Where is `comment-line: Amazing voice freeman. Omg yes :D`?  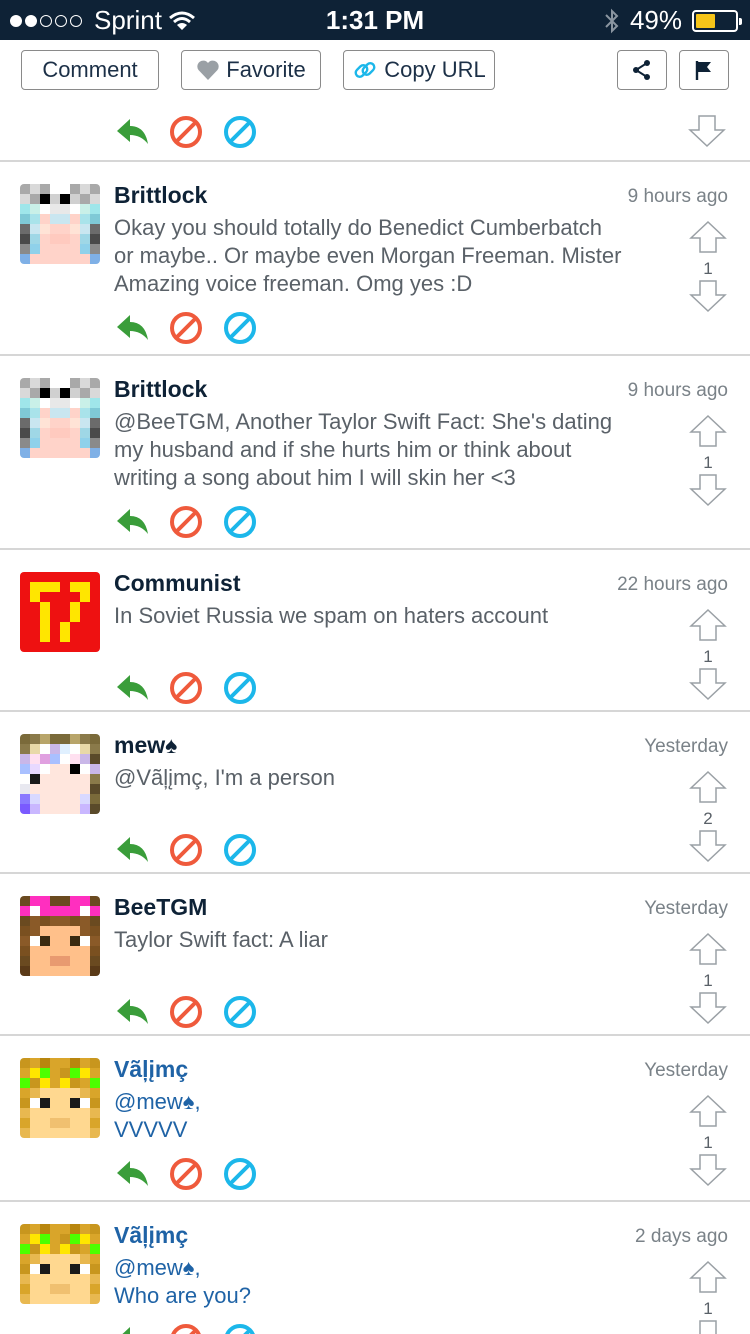
comment-line: Amazing voice freeman. Omg yes :D is located at coordinates (293, 283).